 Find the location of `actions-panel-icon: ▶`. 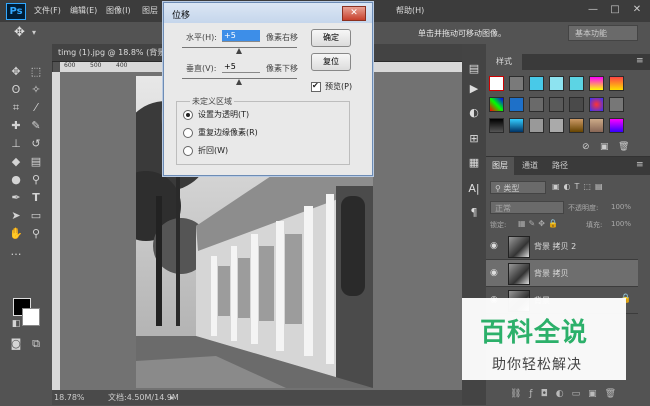

actions-panel-icon: ▶ is located at coordinates (474, 89).